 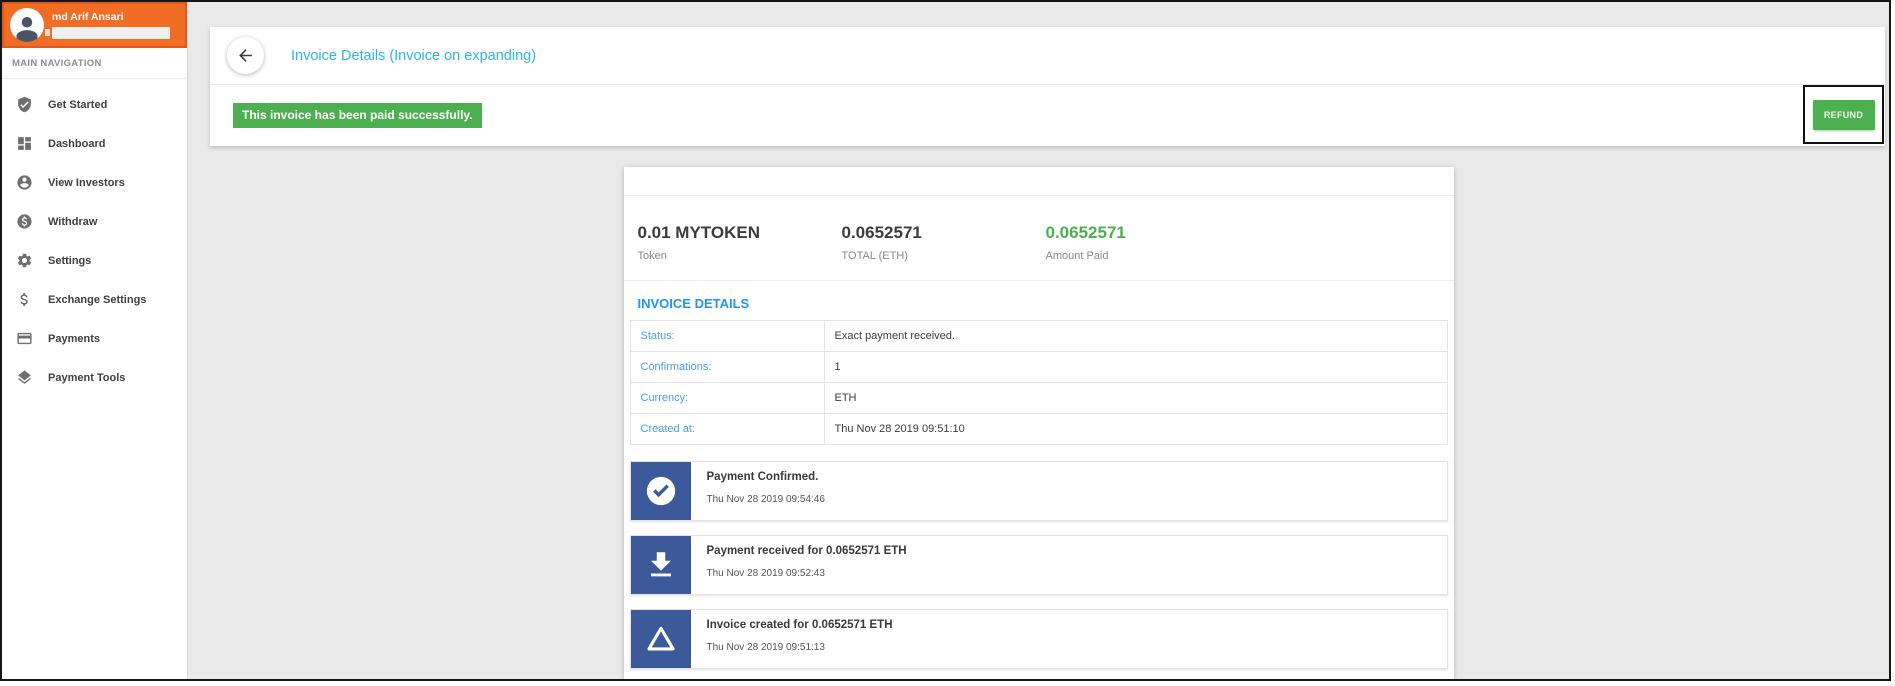 I want to click on table-row: Created at: Thu Nov 28 2019 09:51:10, so click(x=1038, y=429).